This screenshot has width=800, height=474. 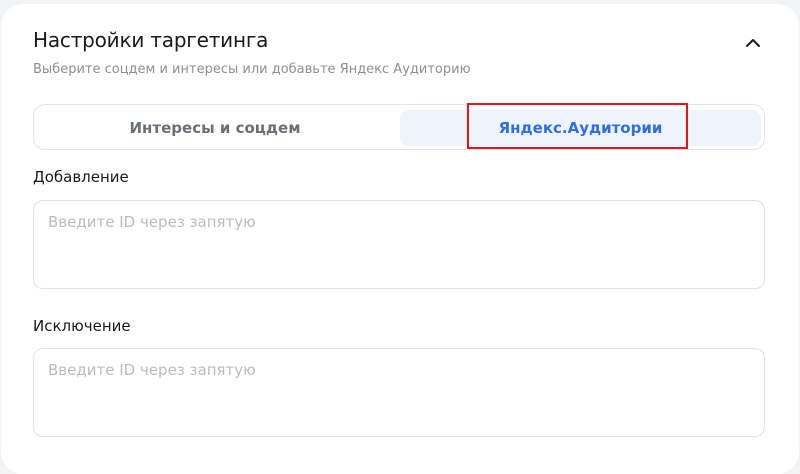 I want to click on add-field-label: Добавление, so click(x=81, y=177).